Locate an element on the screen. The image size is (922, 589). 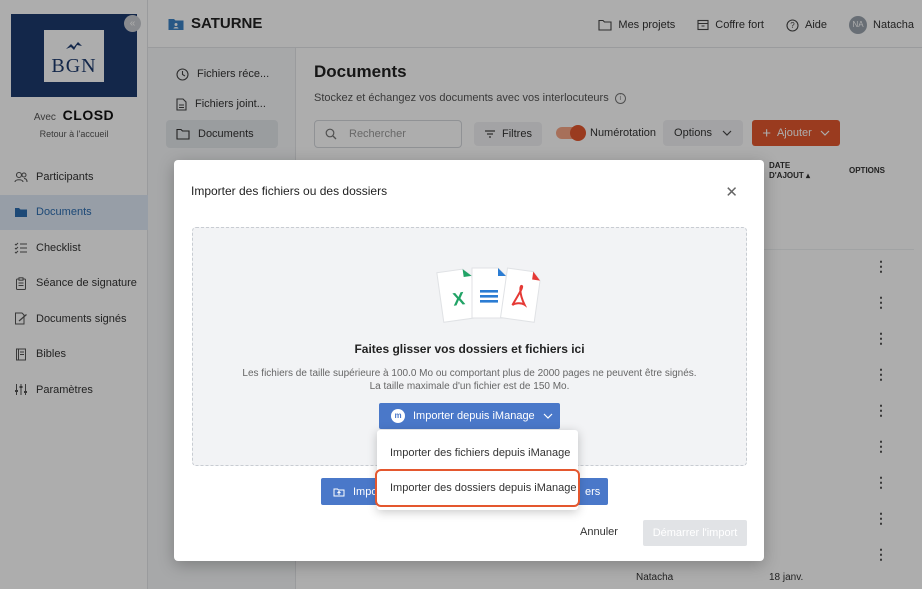
files-illustration-icon: X is located at coordinates (488, 295).